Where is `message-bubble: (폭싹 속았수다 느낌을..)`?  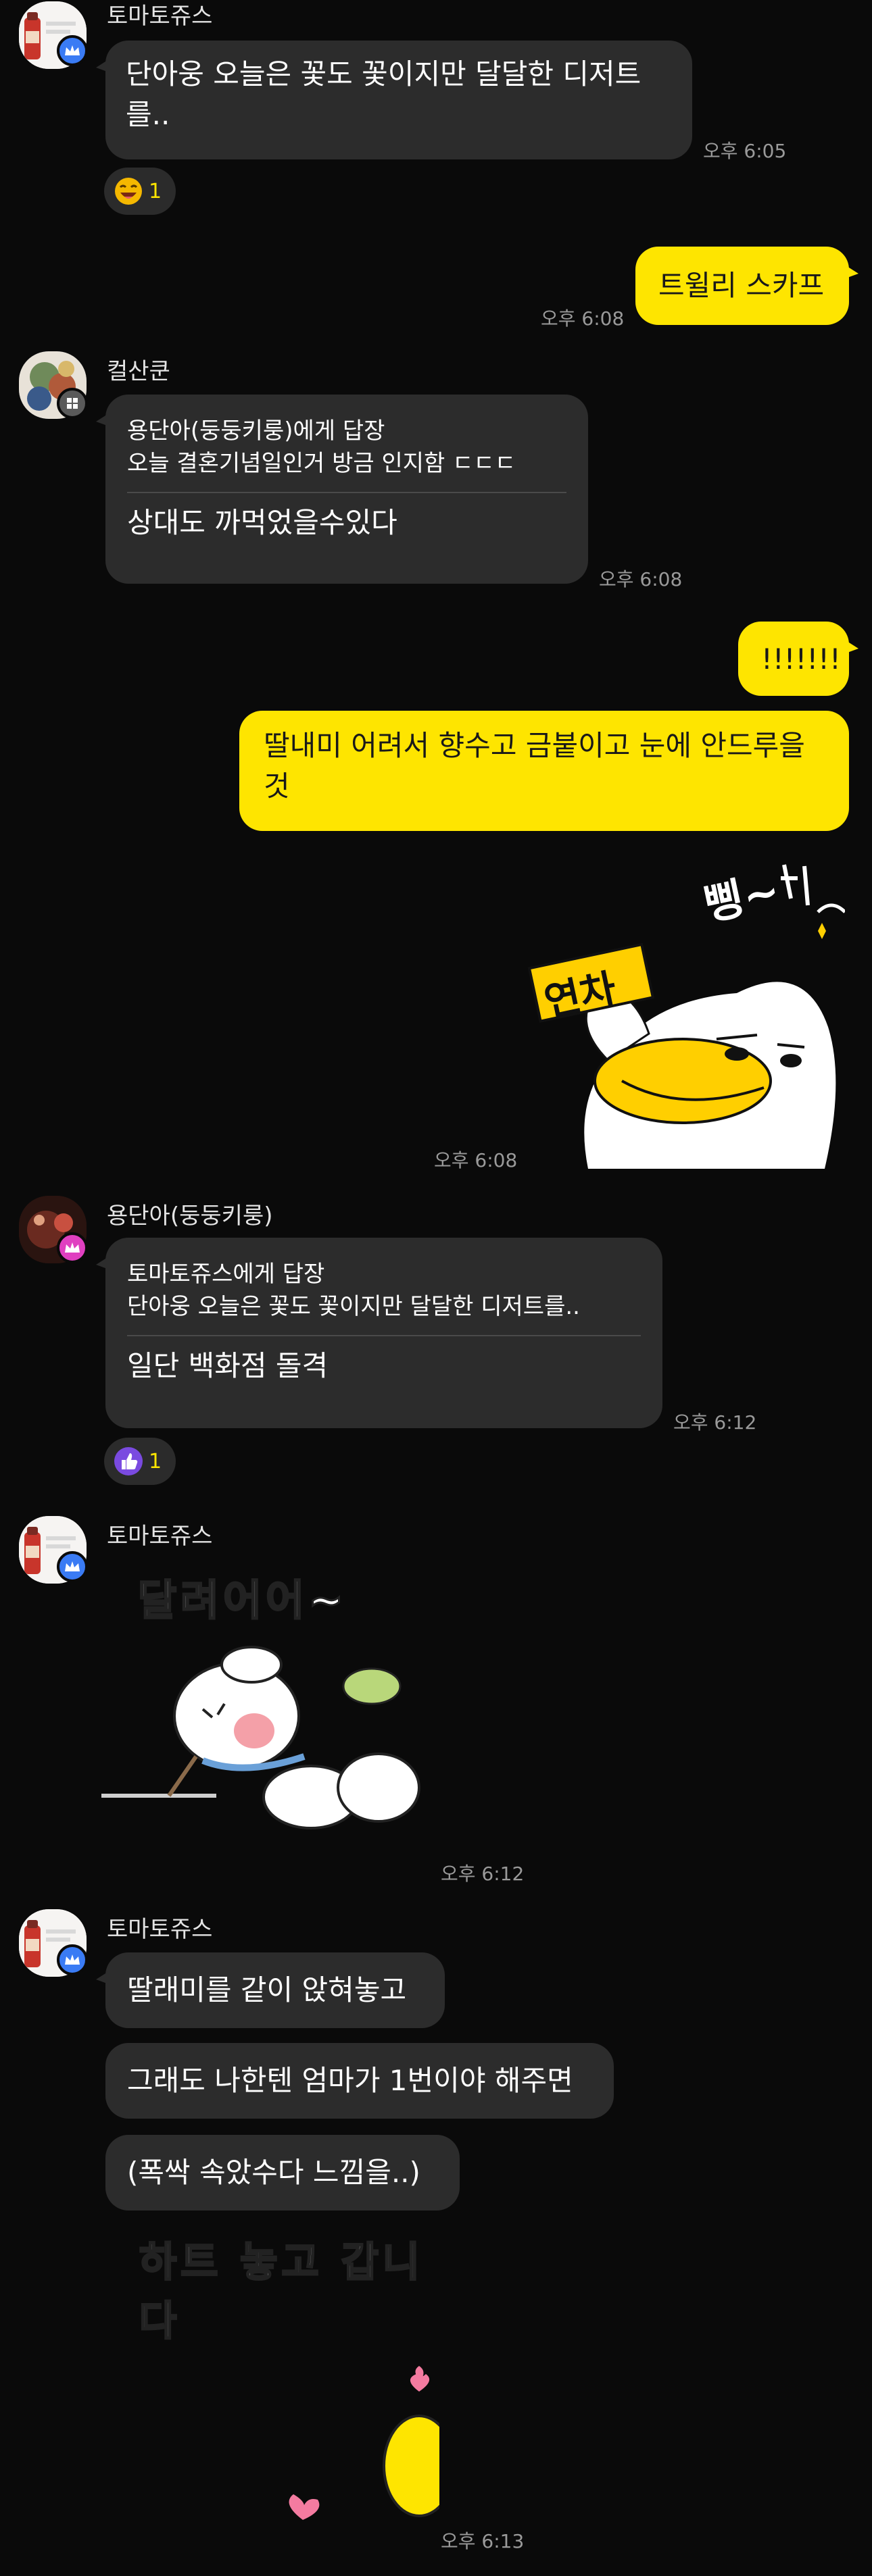 message-bubble: (폭싹 속았수다 느낌을..) is located at coordinates (282, 2173).